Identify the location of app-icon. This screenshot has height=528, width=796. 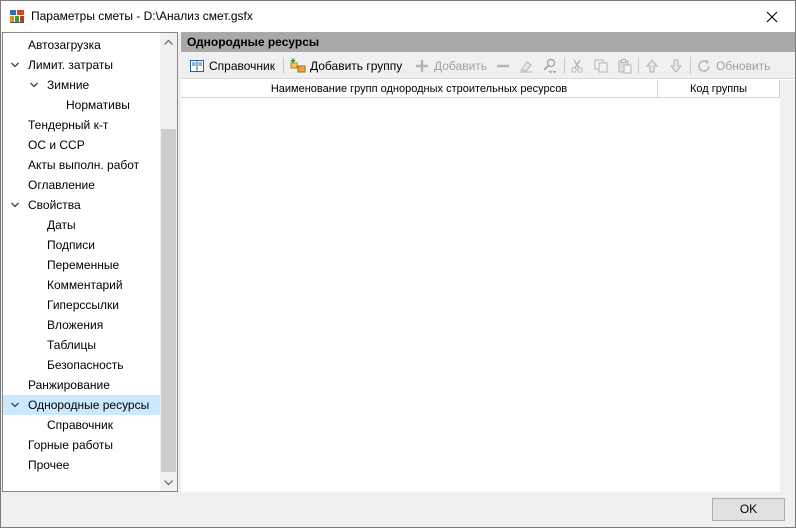
(17, 16).